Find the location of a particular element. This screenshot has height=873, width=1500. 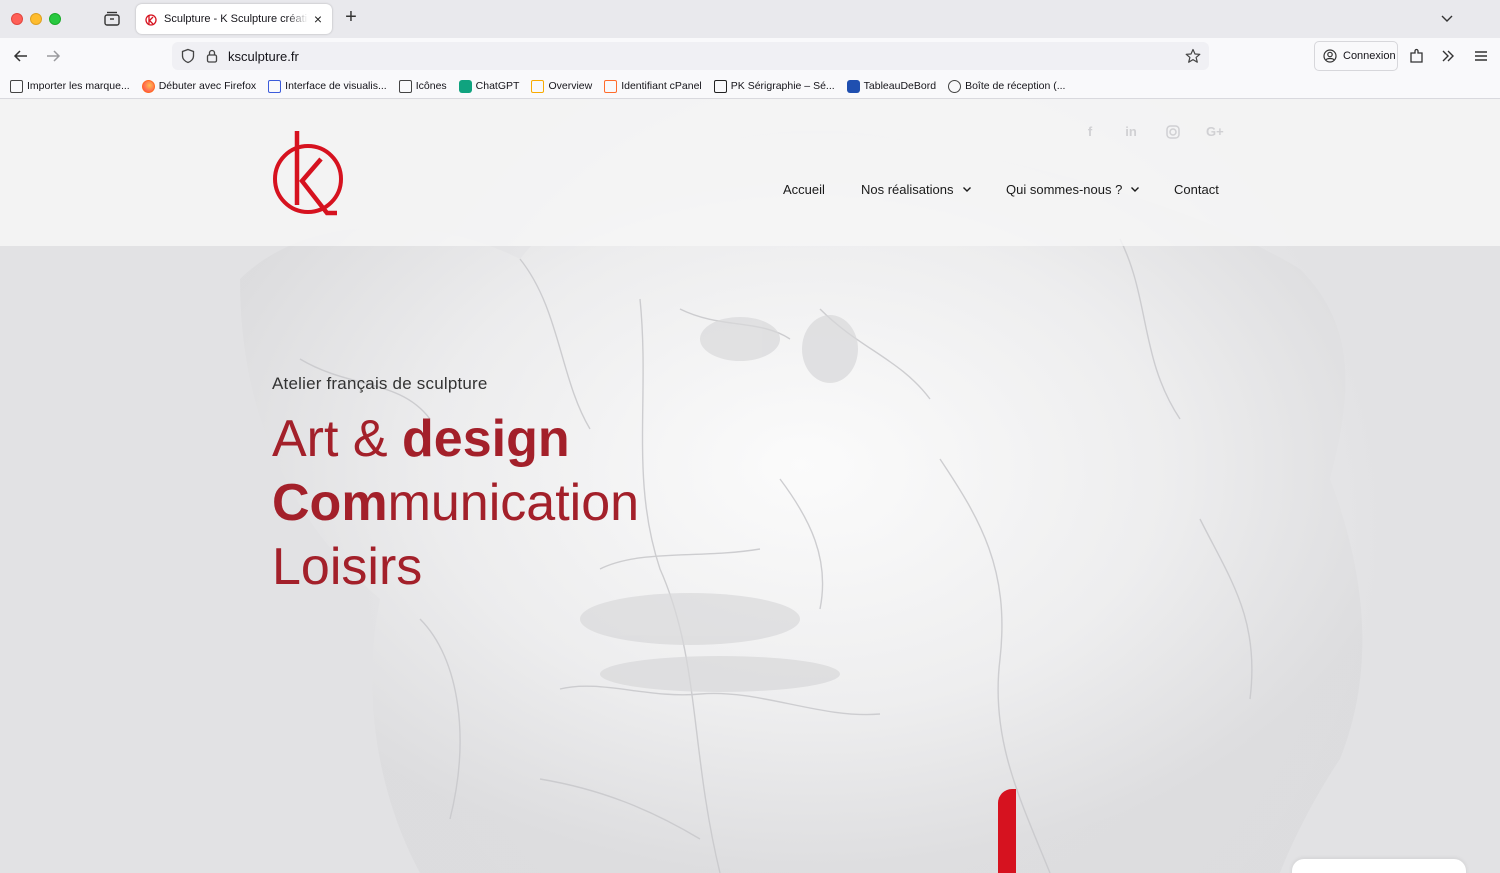

browser-navbar: ksculpture.fr Connexion is located at coordinates (750, 56).